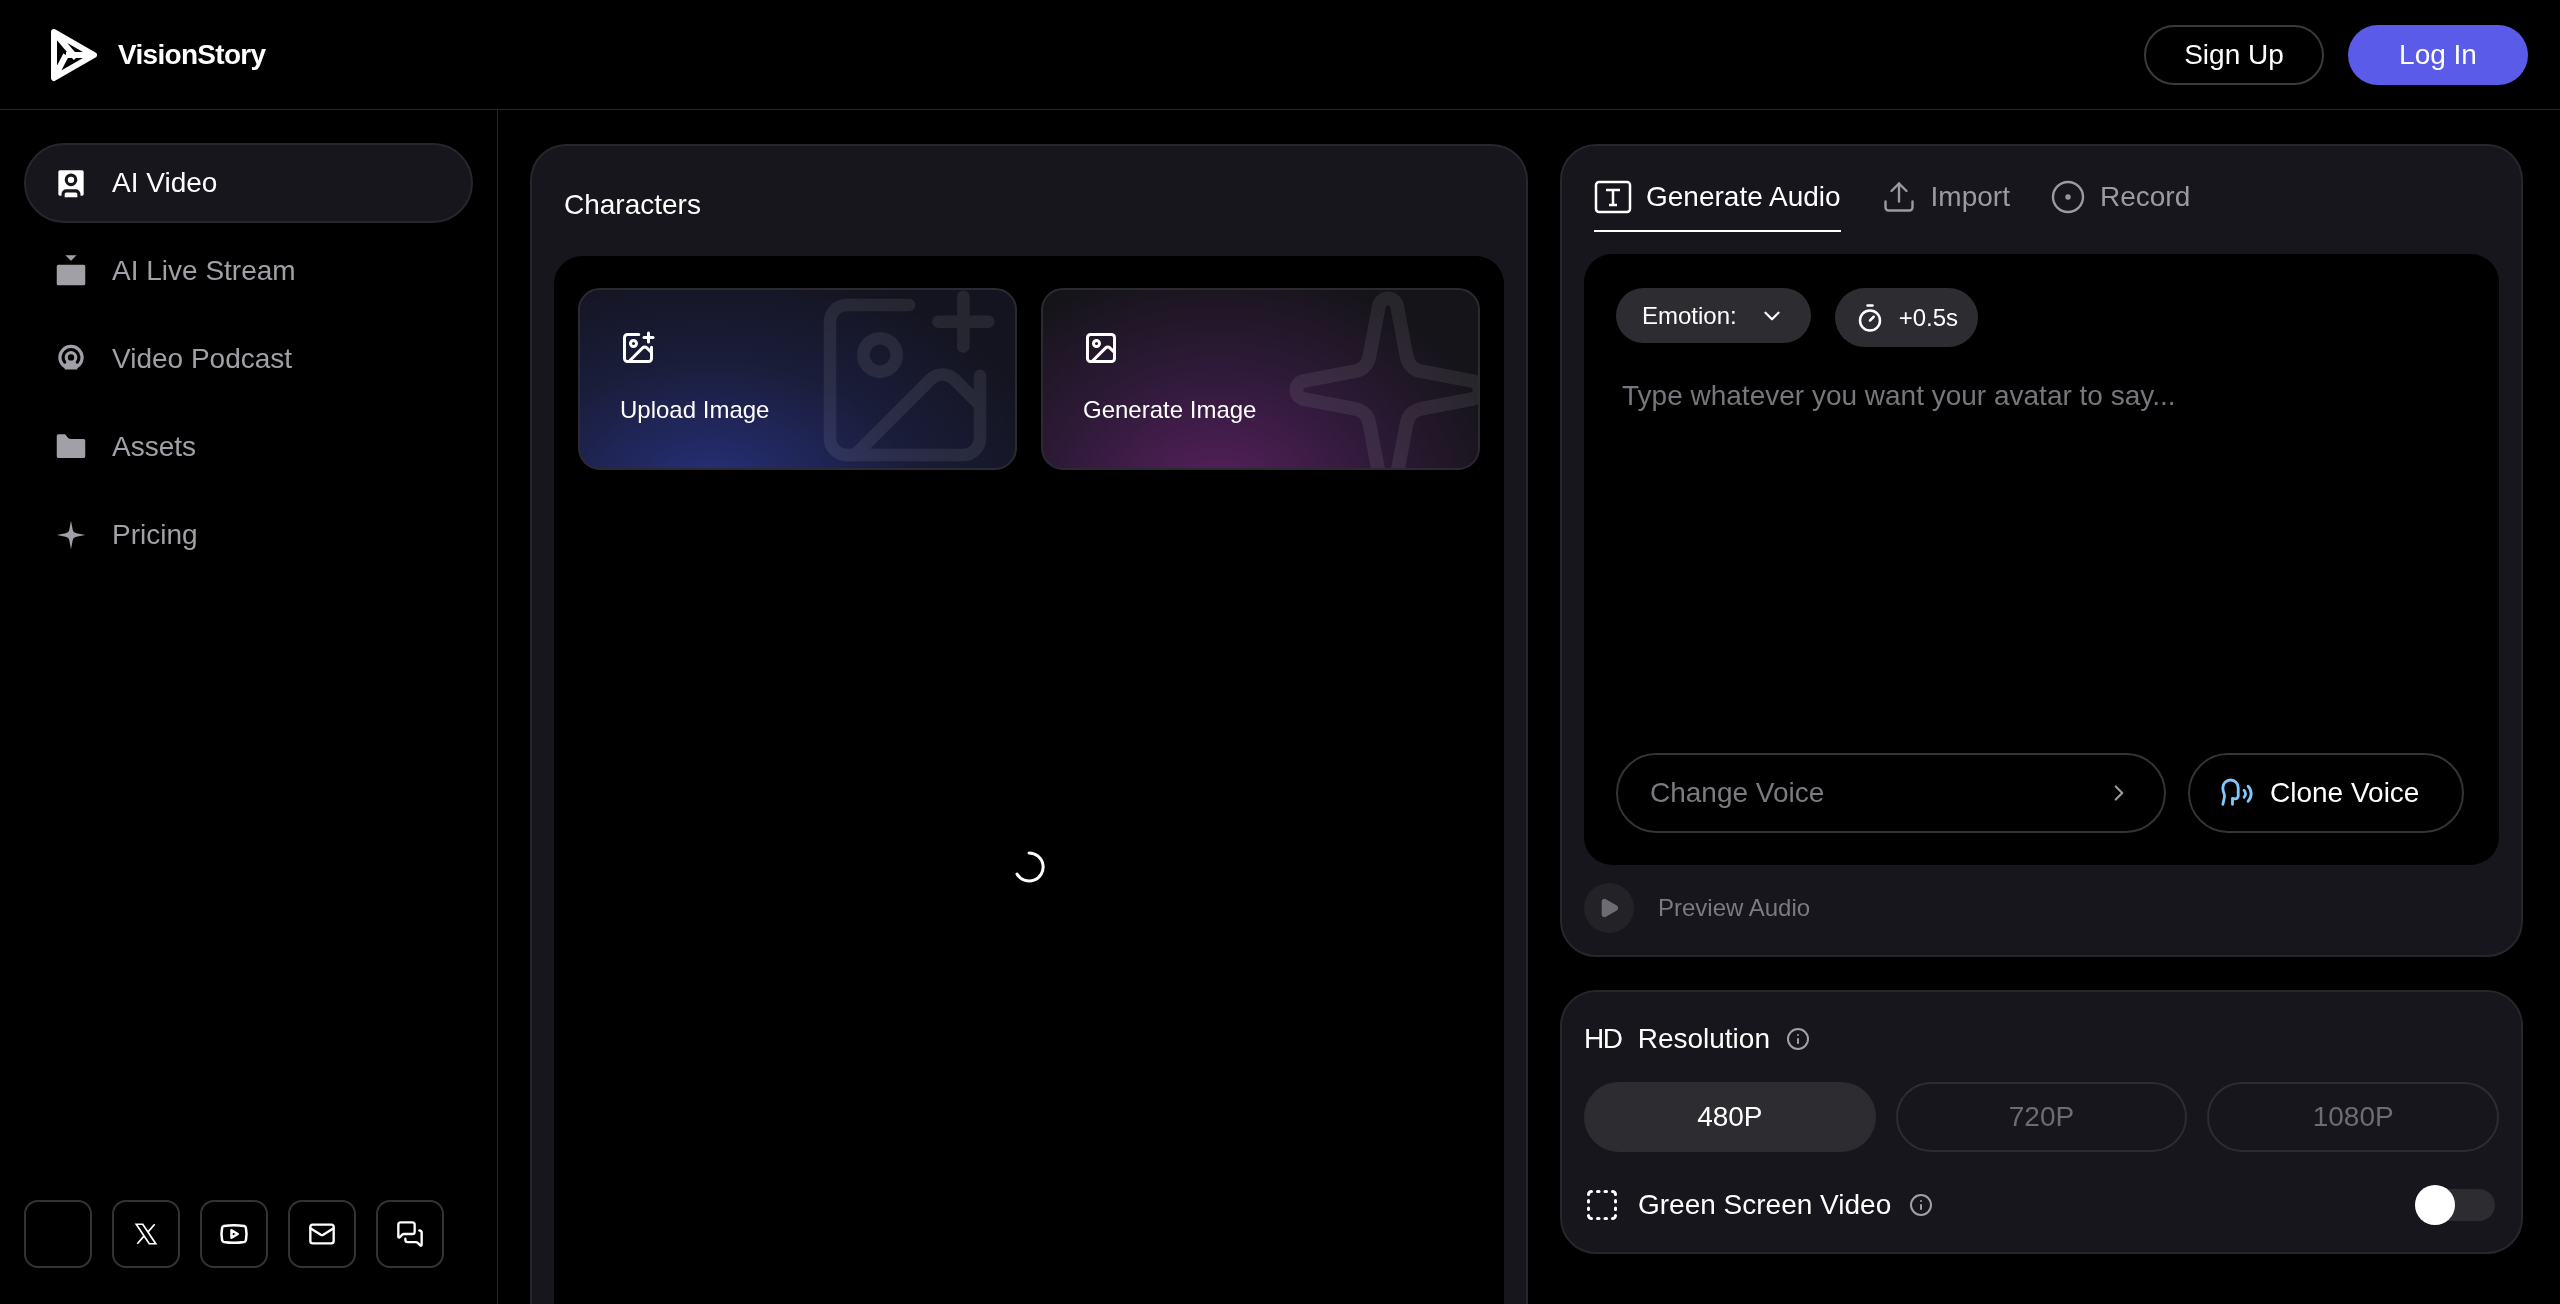  Describe the element at coordinates (2067, 197) in the screenshot. I see `record-icon` at that location.